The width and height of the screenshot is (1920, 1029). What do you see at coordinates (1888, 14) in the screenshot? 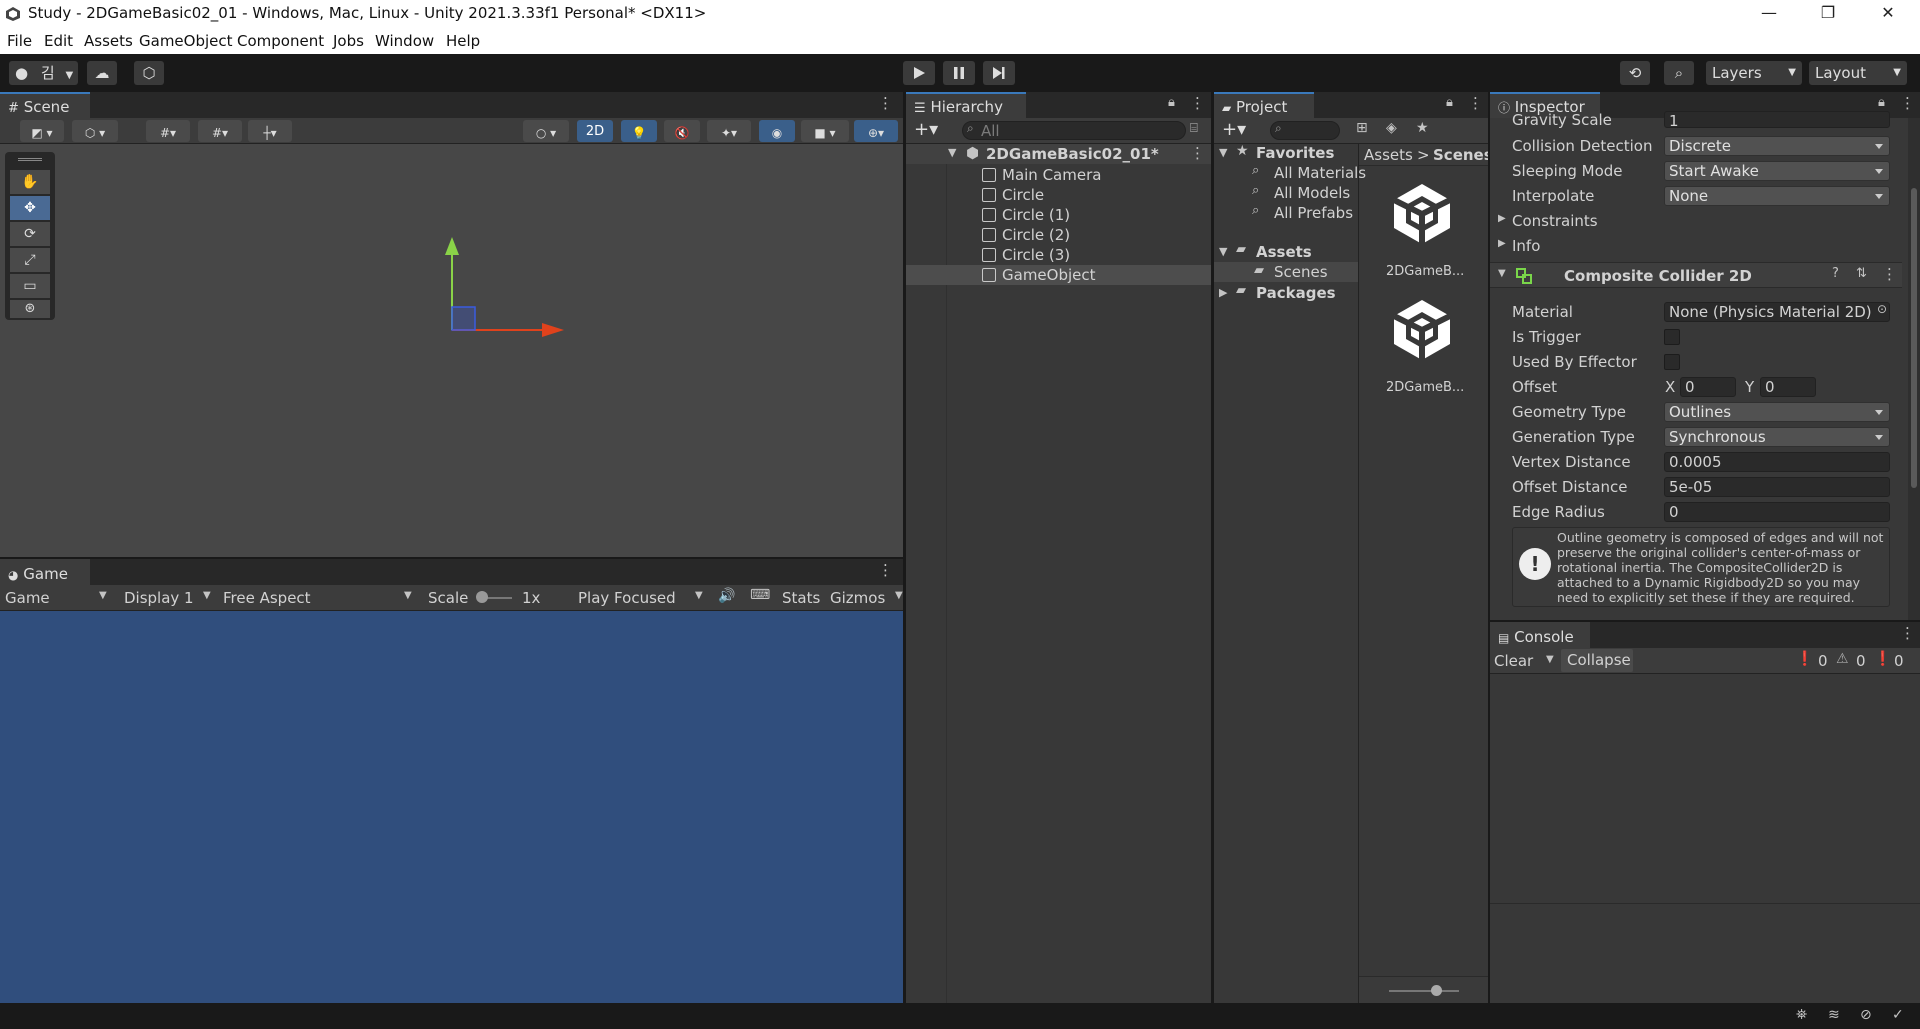
I see `close-button: ✕` at bounding box center [1888, 14].